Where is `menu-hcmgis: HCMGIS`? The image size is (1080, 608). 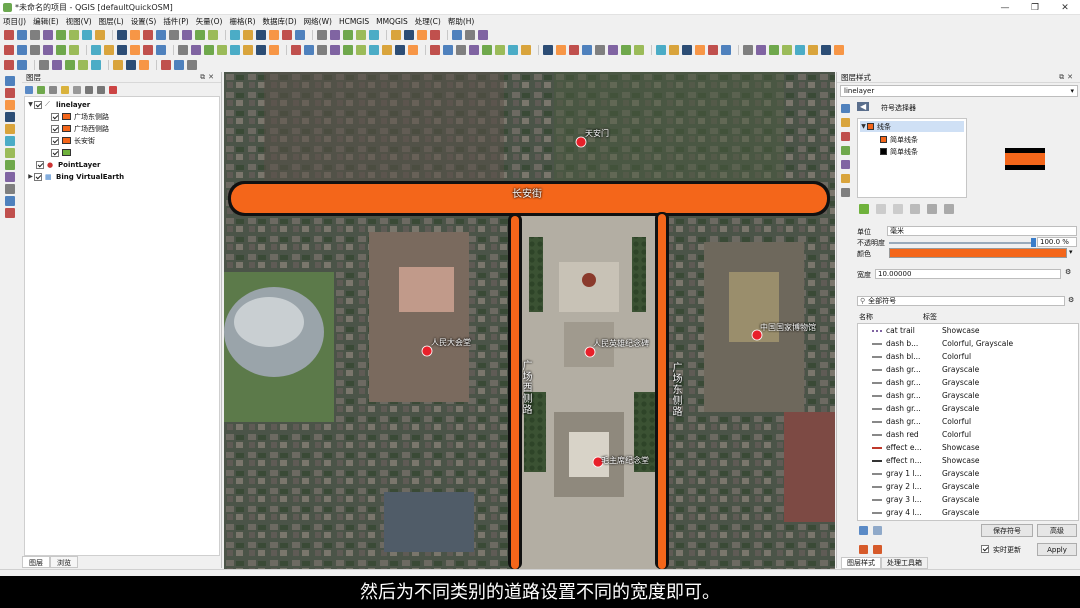 menu-hcmgis: HCMGIS is located at coordinates (354, 21).